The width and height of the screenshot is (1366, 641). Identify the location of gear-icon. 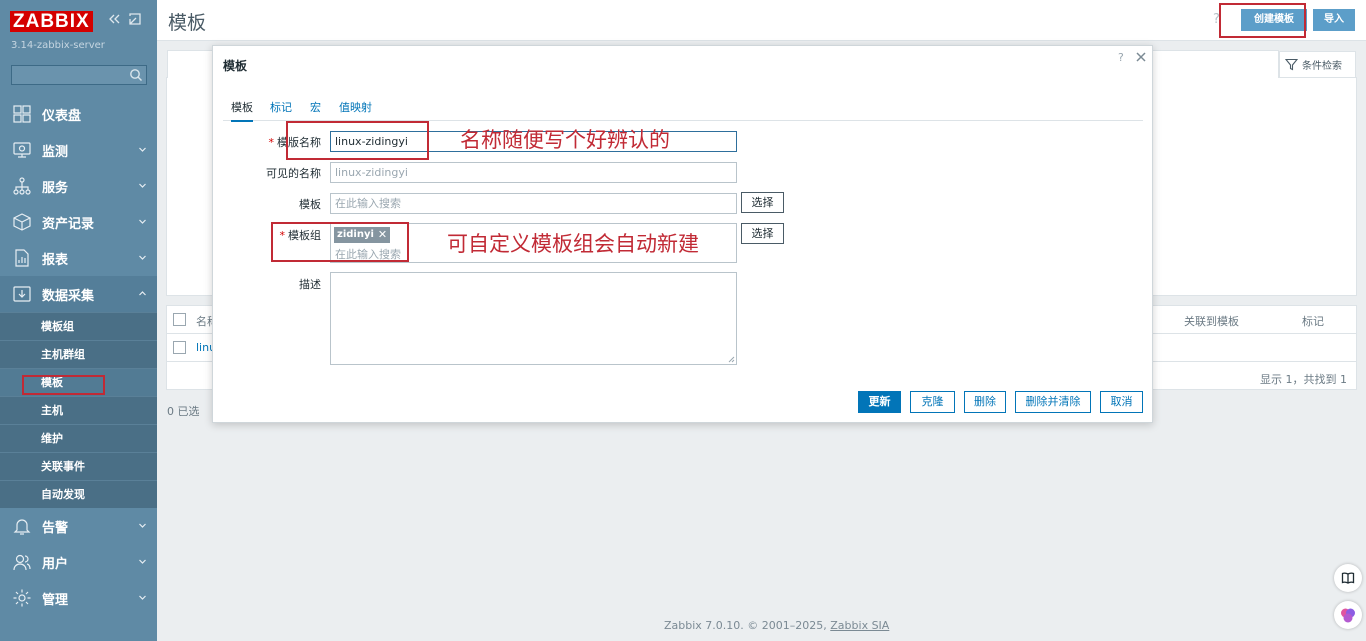
(22, 598).